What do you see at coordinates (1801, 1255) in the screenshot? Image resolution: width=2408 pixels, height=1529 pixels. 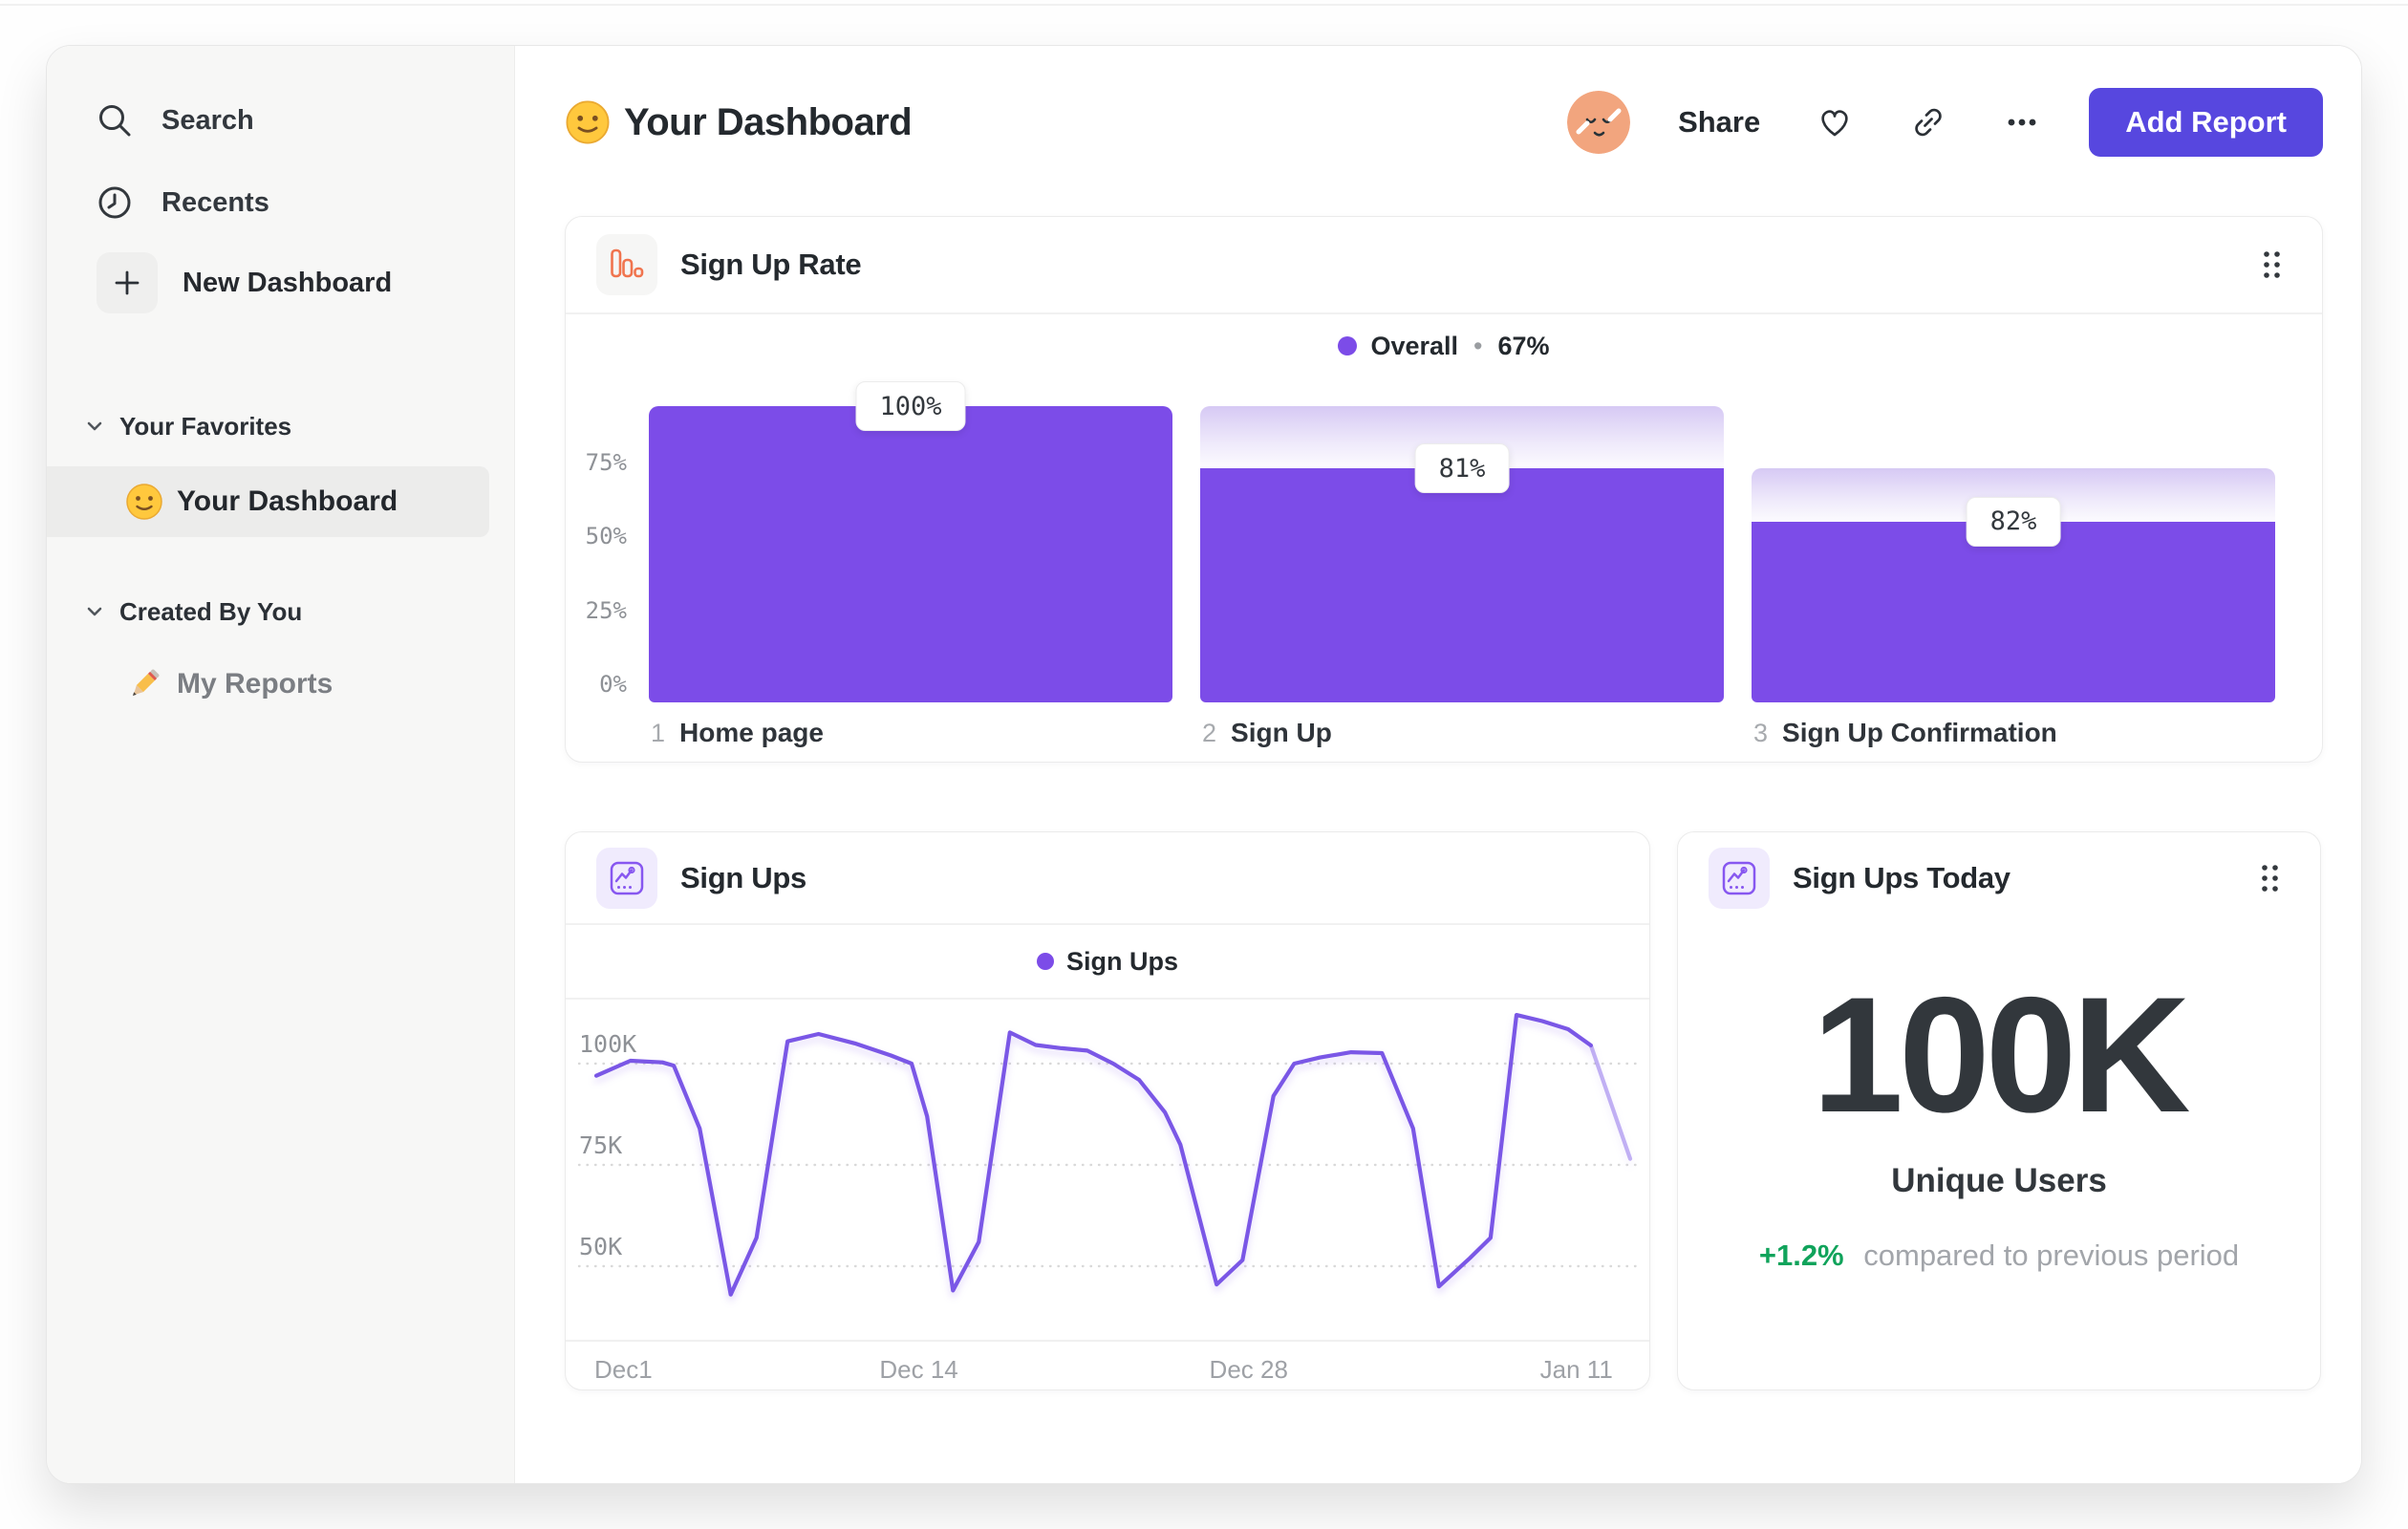 I see `stat-delta: +1.2%` at bounding box center [1801, 1255].